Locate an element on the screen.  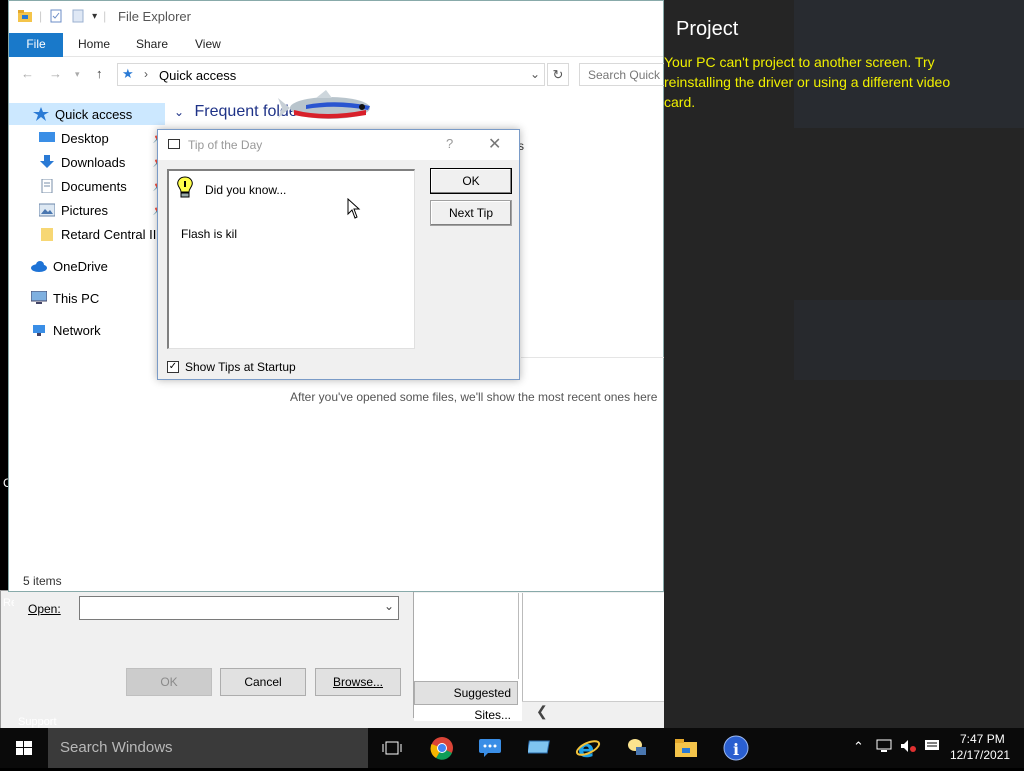
close-icon: ✕ is located at coordinates (494, 144).